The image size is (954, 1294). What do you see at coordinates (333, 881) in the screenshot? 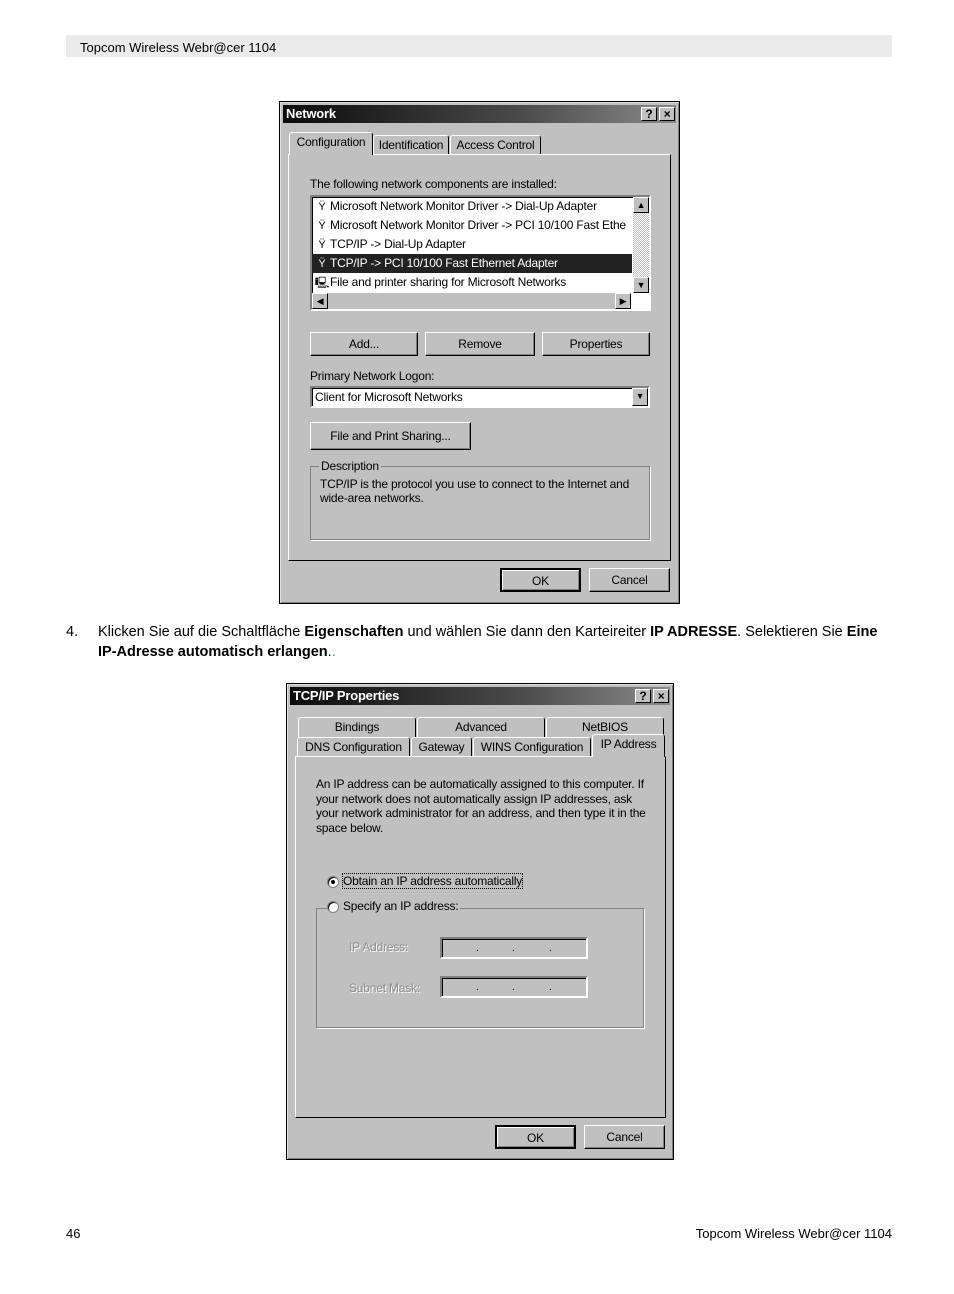
I see `radio-selected-icon` at bounding box center [333, 881].